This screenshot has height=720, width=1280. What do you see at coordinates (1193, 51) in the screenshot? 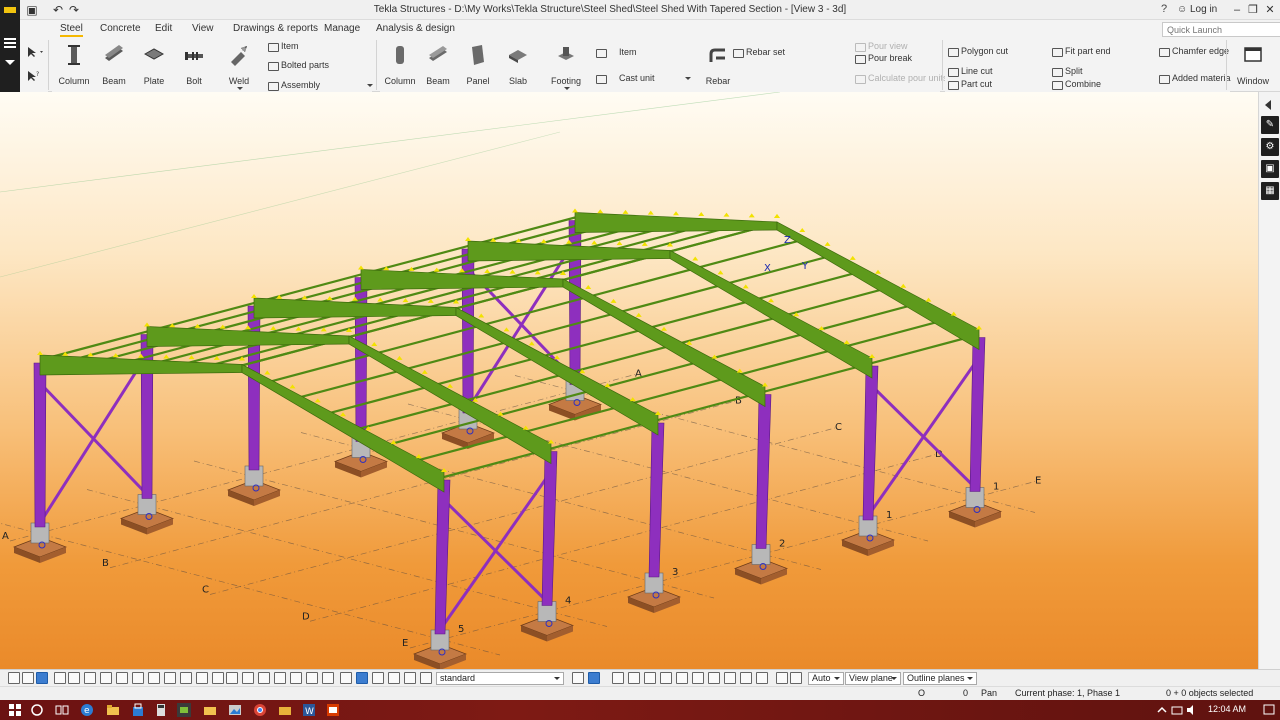
I see `chamfer-edge-button: Chamfer edge` at bounding box center [1193, 51].